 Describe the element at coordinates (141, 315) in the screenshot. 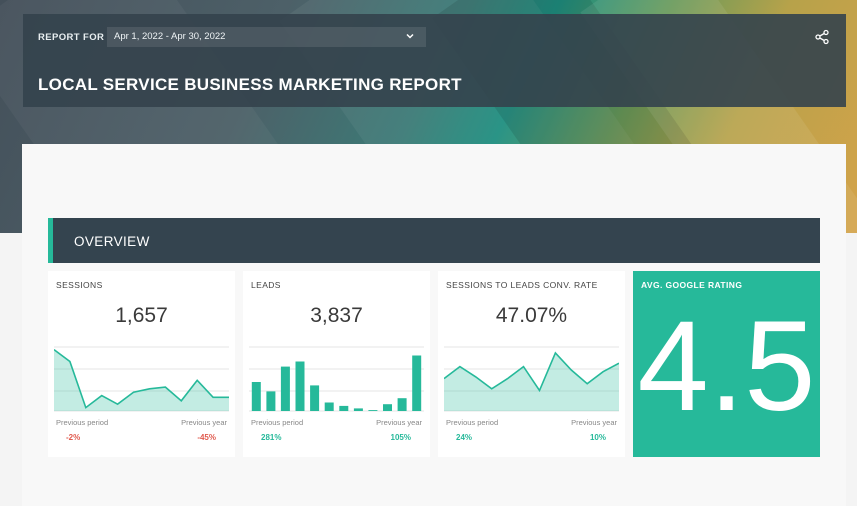

I see `card-value: 1,657` at that location.